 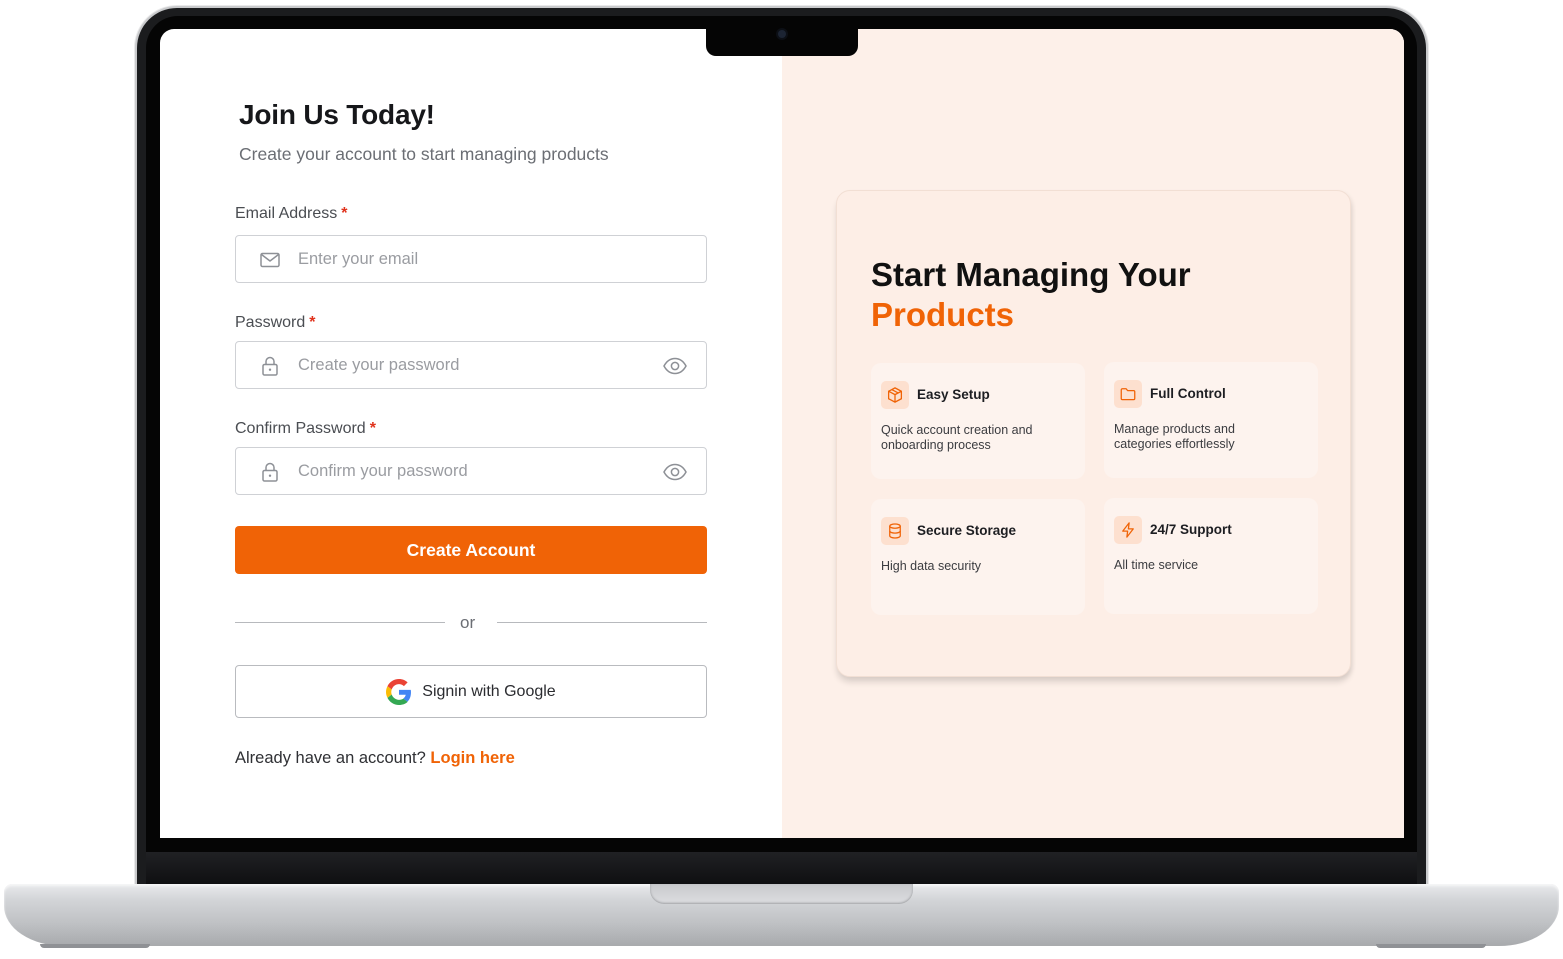 What do you see at coordinates (330, 758) in the screenshot?
I see `login-prompt-text: Already have an account?` at bounding box center [330, 758].